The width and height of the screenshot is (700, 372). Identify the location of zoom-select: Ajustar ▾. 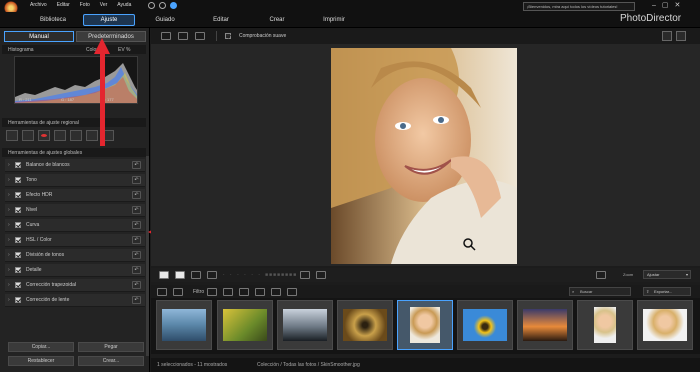
(667, 274).